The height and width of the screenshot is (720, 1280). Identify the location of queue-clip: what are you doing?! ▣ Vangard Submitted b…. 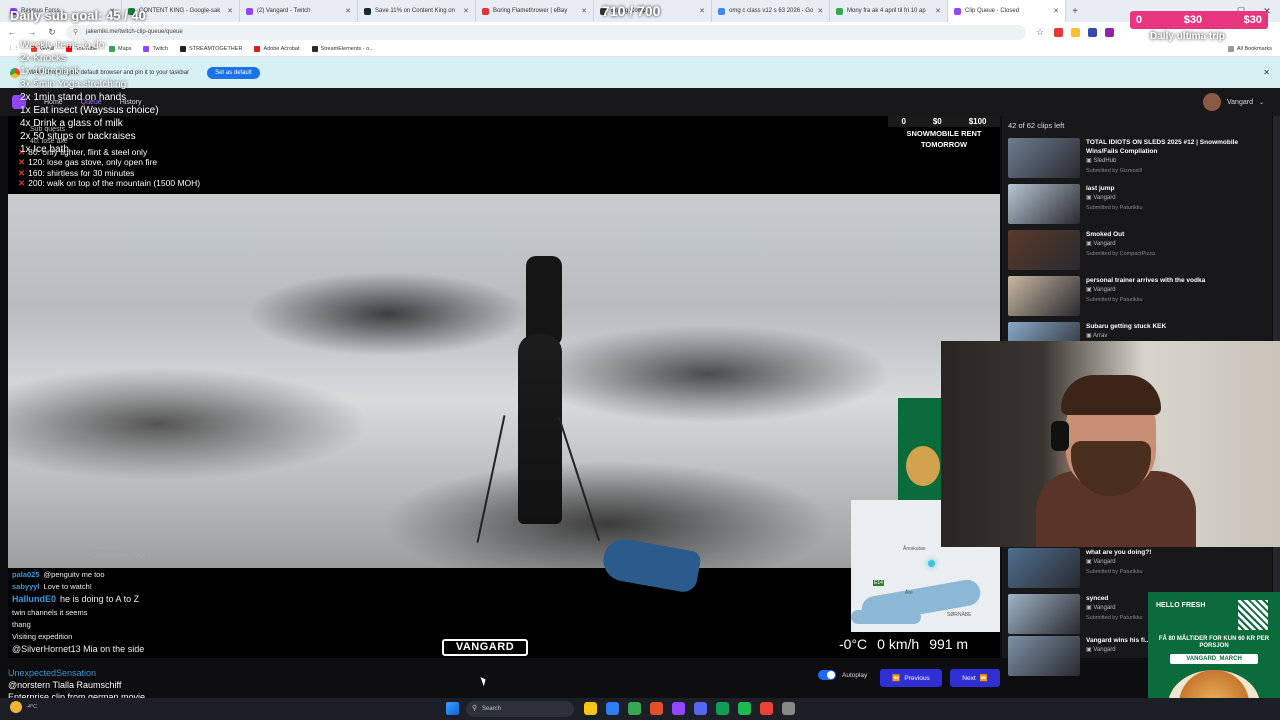
(1139, 569).